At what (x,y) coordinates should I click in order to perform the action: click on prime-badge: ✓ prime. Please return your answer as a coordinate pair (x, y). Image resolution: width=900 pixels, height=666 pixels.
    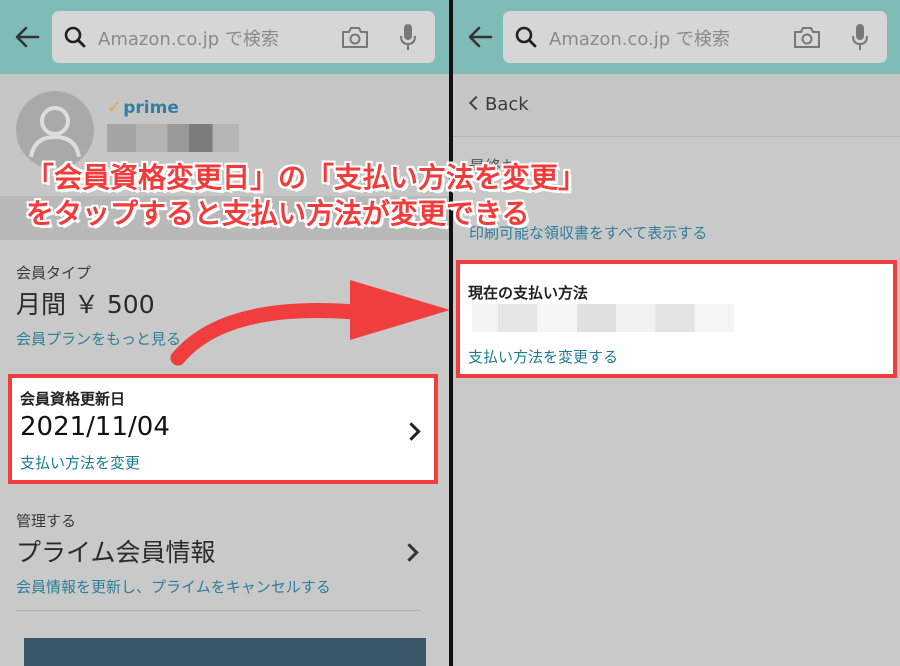
    Looking at the image, I should click on (143, 108).